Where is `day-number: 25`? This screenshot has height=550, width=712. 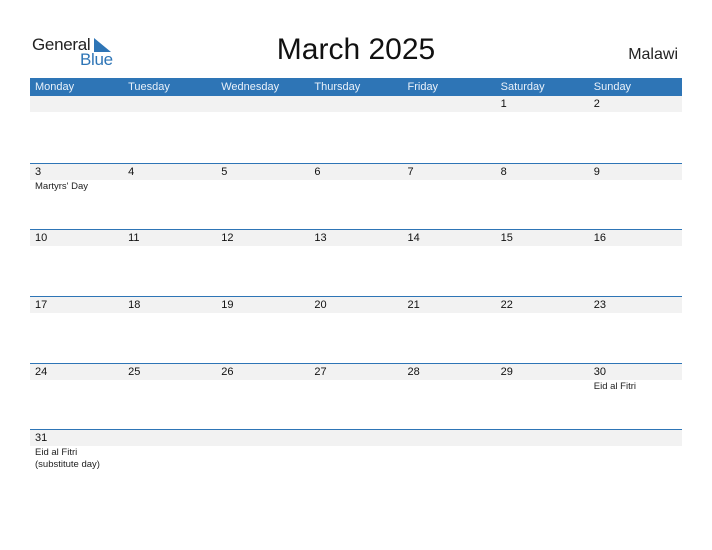
day-number: 25 is located at coordinates (134, 371).